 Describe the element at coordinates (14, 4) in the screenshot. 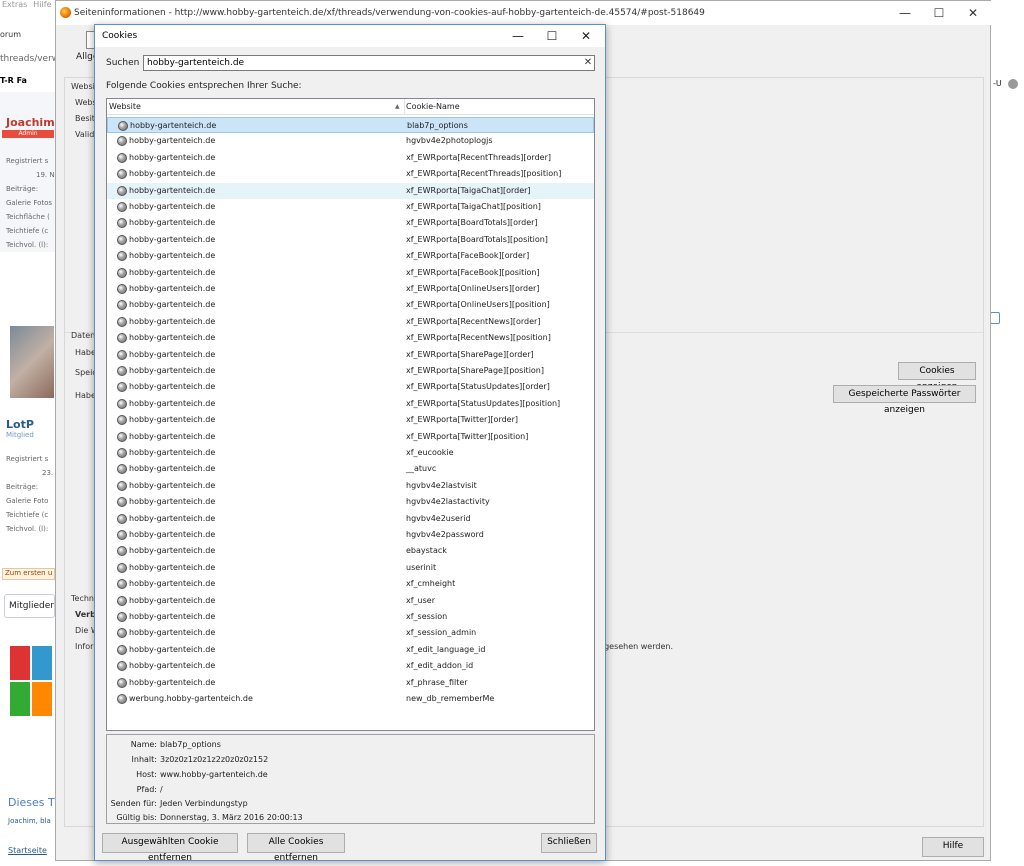

I see `menu-extras: Extras` at that location.